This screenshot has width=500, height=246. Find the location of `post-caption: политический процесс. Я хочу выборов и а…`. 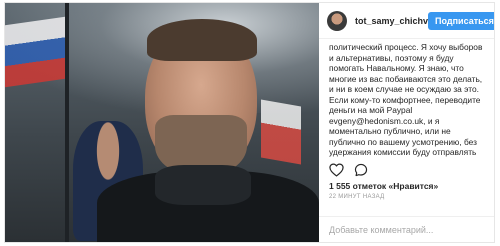

post-caption: политический процесс. Я хочу выборов и а… is located at coordinates (406, 99).